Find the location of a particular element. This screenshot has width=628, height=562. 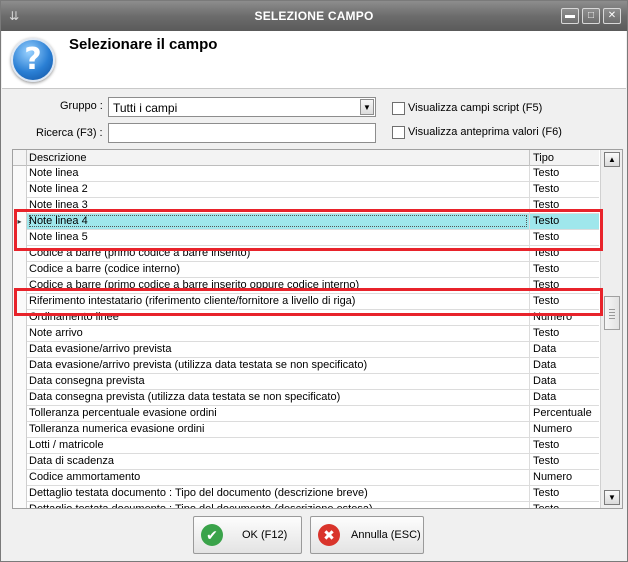

chevron-down-icon: ▼ is located at coordinates (367, 107).